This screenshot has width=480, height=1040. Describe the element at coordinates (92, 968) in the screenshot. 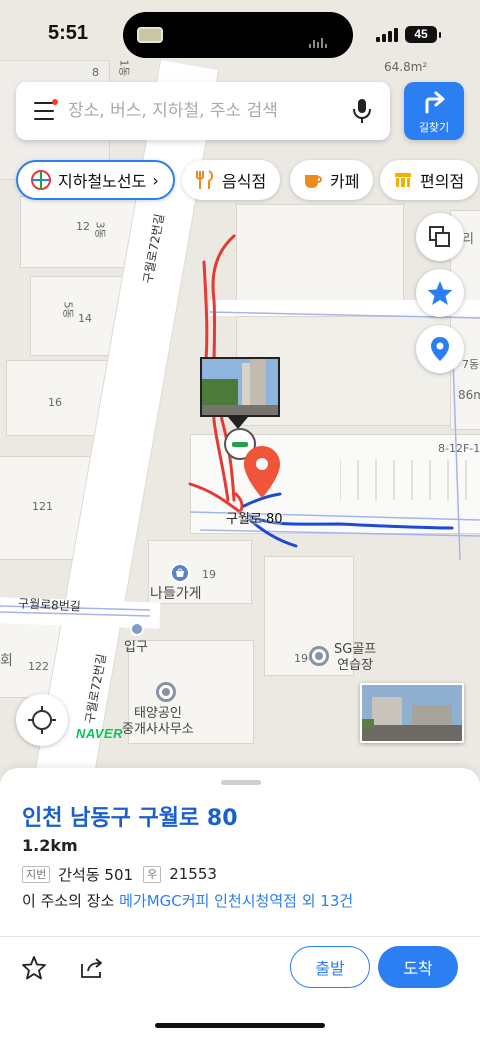

I see `share-icon` at that location.